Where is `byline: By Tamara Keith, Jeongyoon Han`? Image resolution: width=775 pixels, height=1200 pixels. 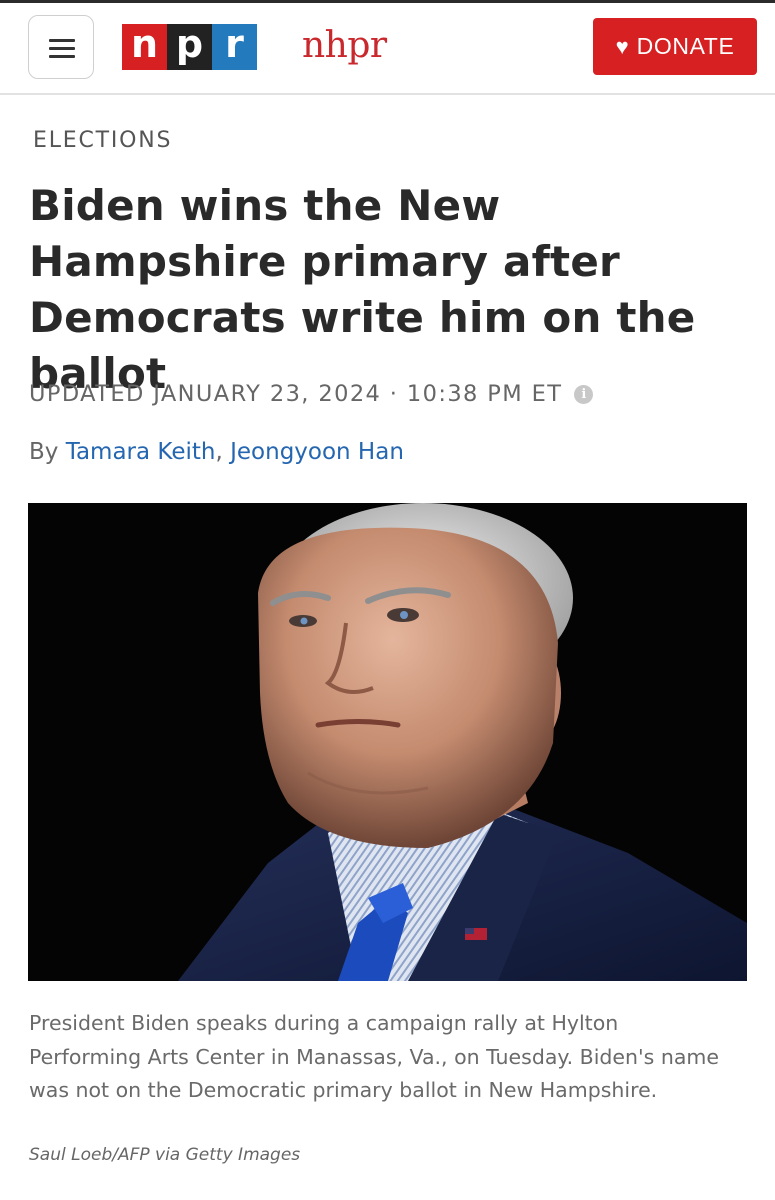 byline: By Tamara Keith, Jeongyoon Han is located at coordinates (216, 452).